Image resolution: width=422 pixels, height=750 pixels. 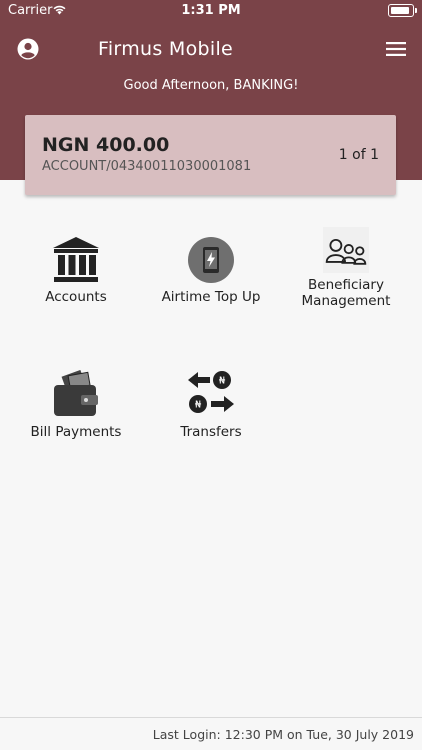 I want to click on beneficiary-tile: Beneficiary Management, so click(x=346, y=268).